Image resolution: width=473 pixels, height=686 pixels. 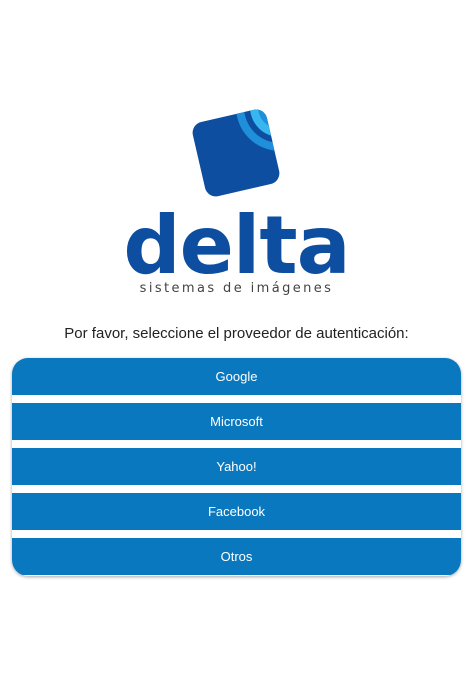 I want to click on yahoo-login-button: Yahoo!, so click(x=236, y=466).